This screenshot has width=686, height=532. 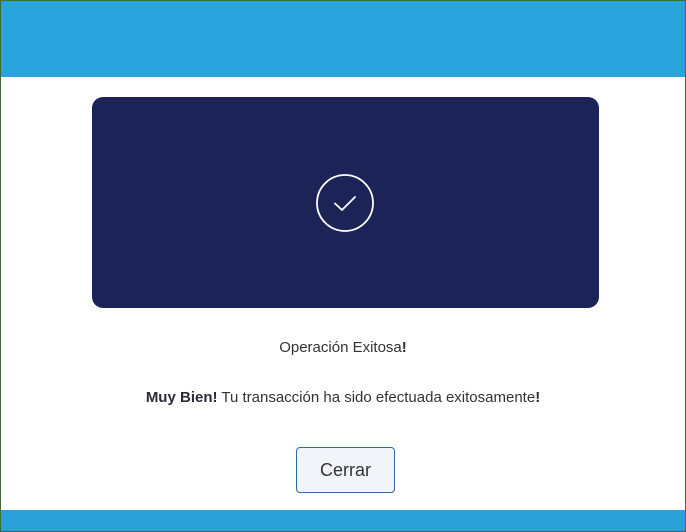 What do you see at coordinates (538, 397) in the screenshot?
I see `message-mark: !` at bounding box center [538, 397].